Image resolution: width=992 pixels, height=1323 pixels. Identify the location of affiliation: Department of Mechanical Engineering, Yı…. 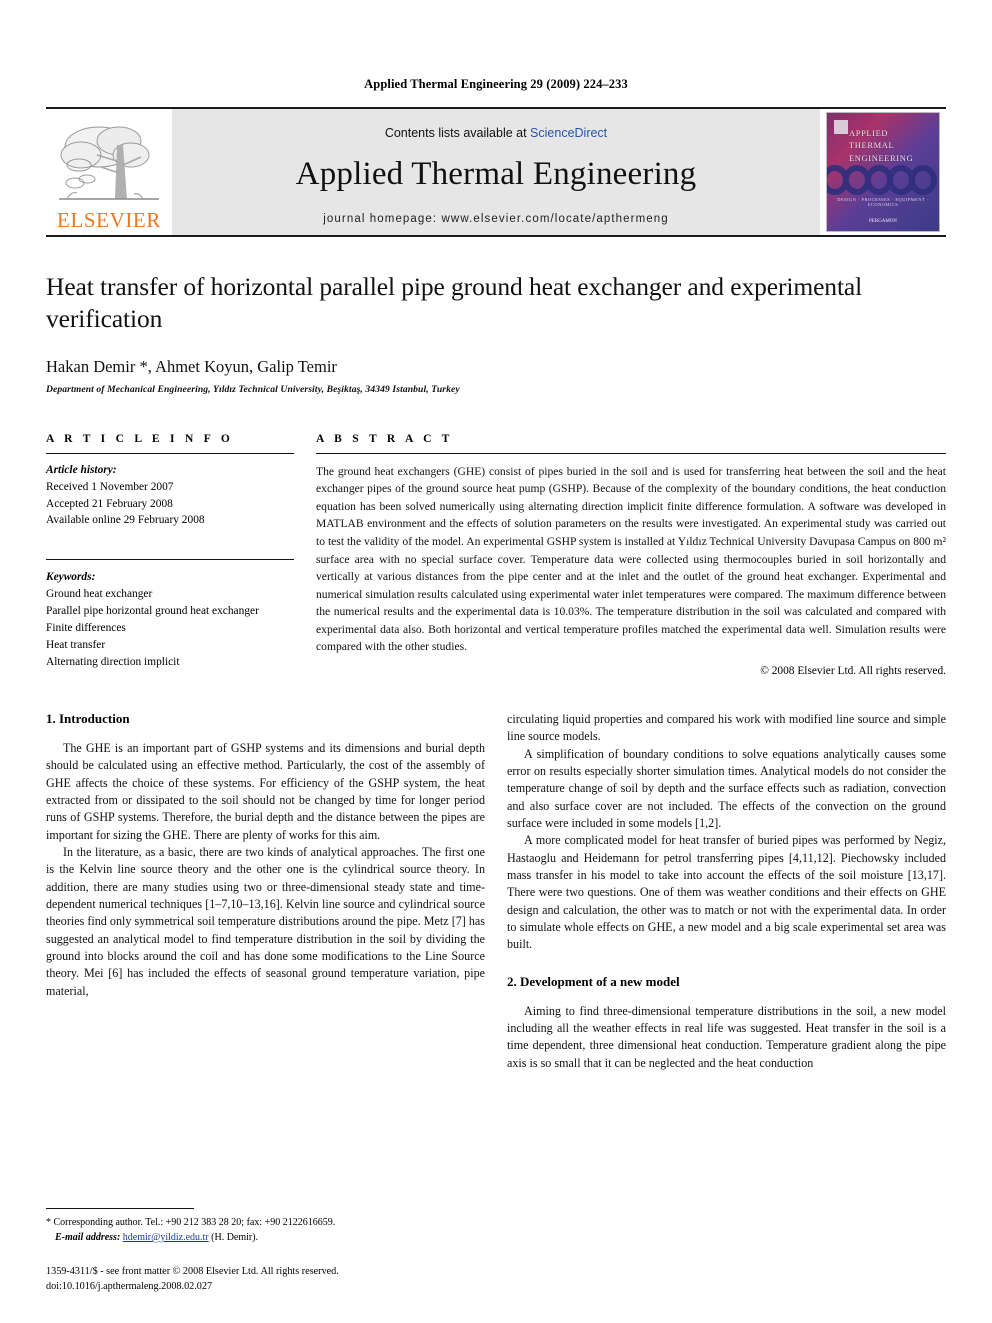
(253, 389).